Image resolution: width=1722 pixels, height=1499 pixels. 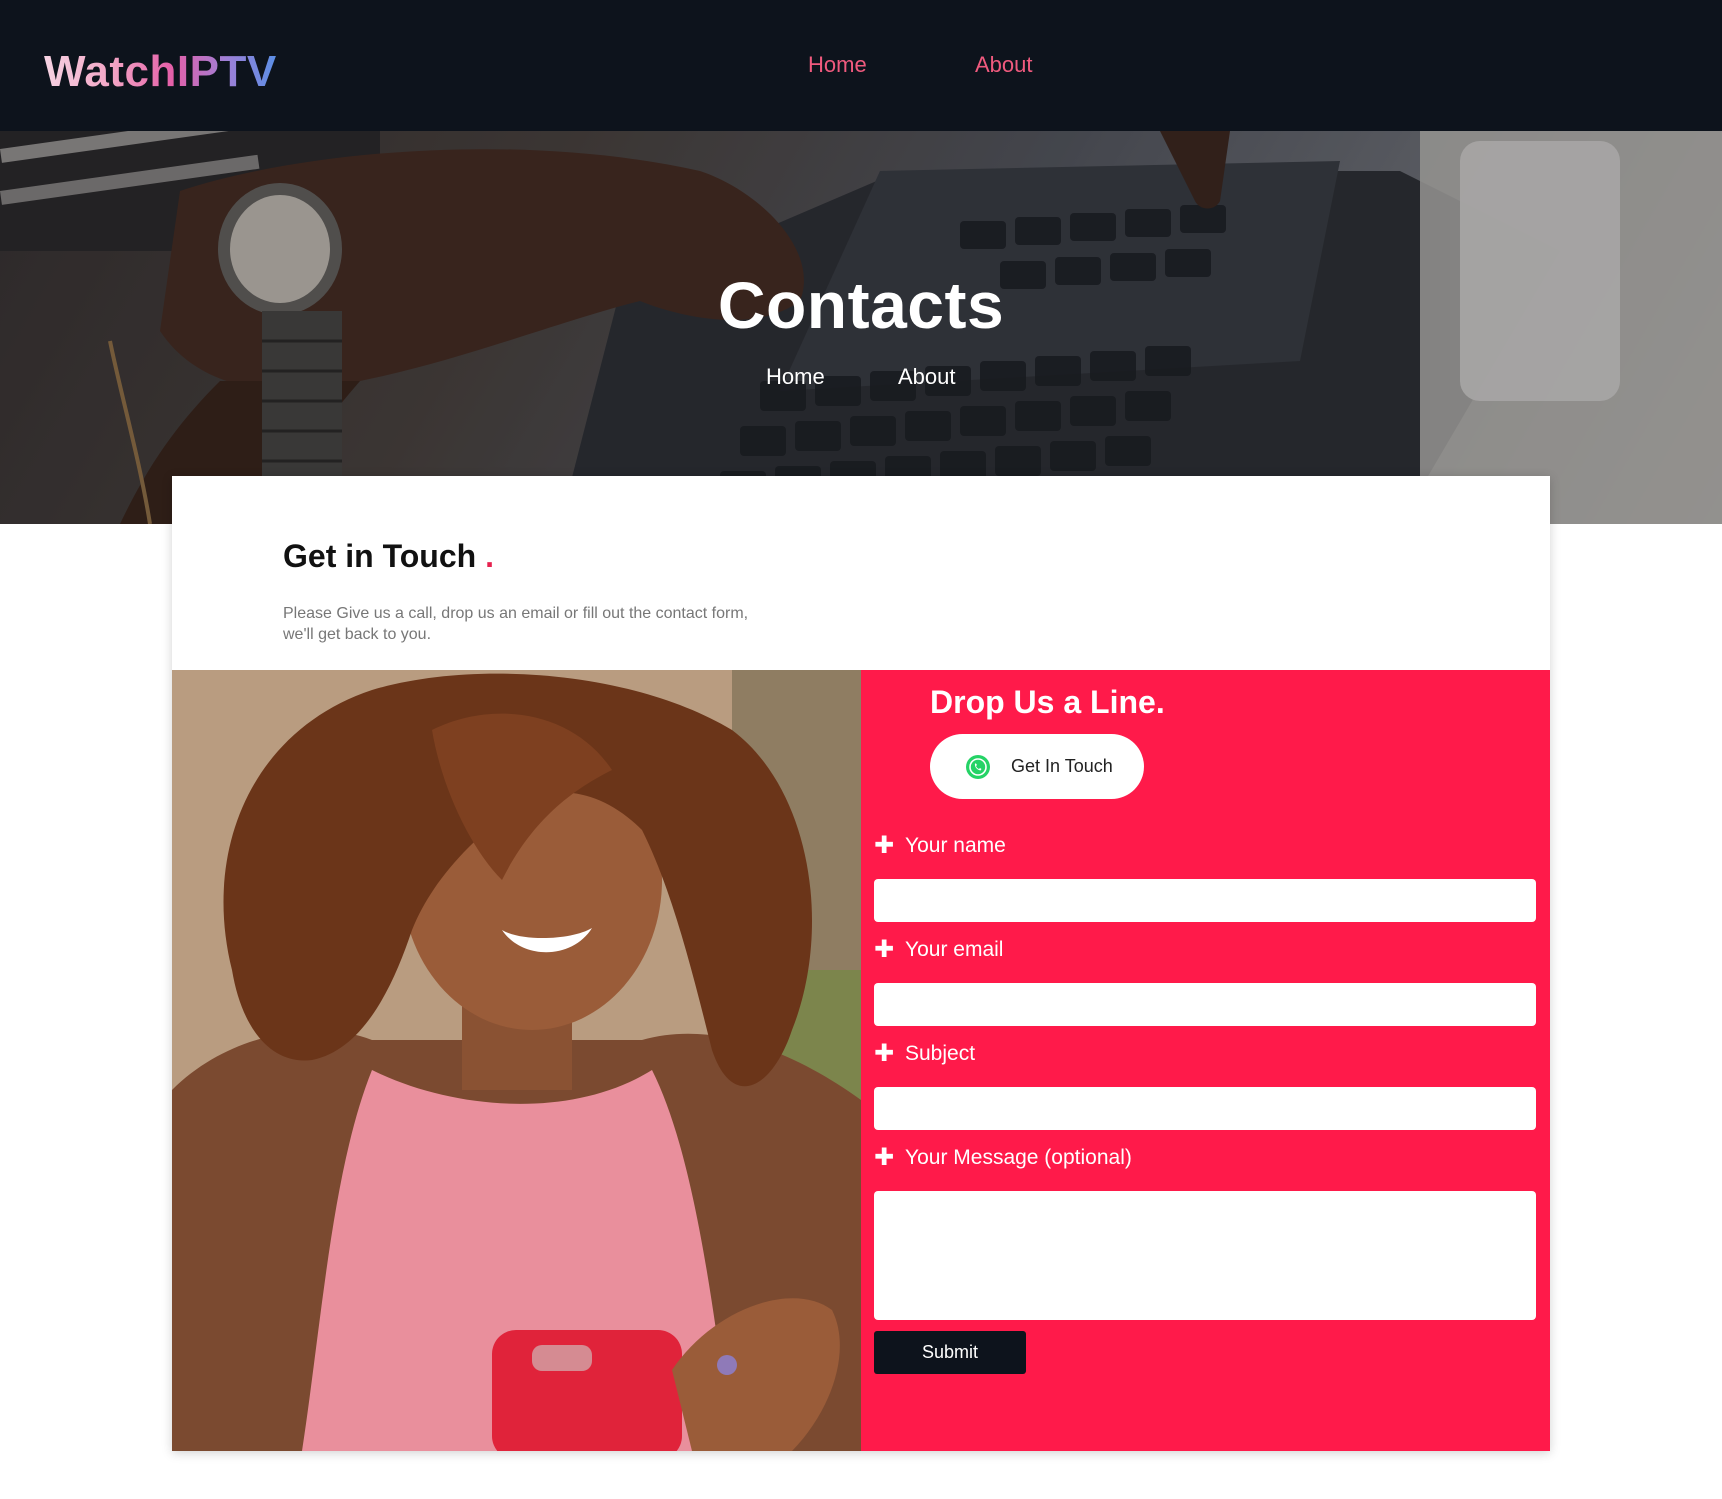 I want to click on breadcrumb-link-home: Home, so click(x=795, y=377).